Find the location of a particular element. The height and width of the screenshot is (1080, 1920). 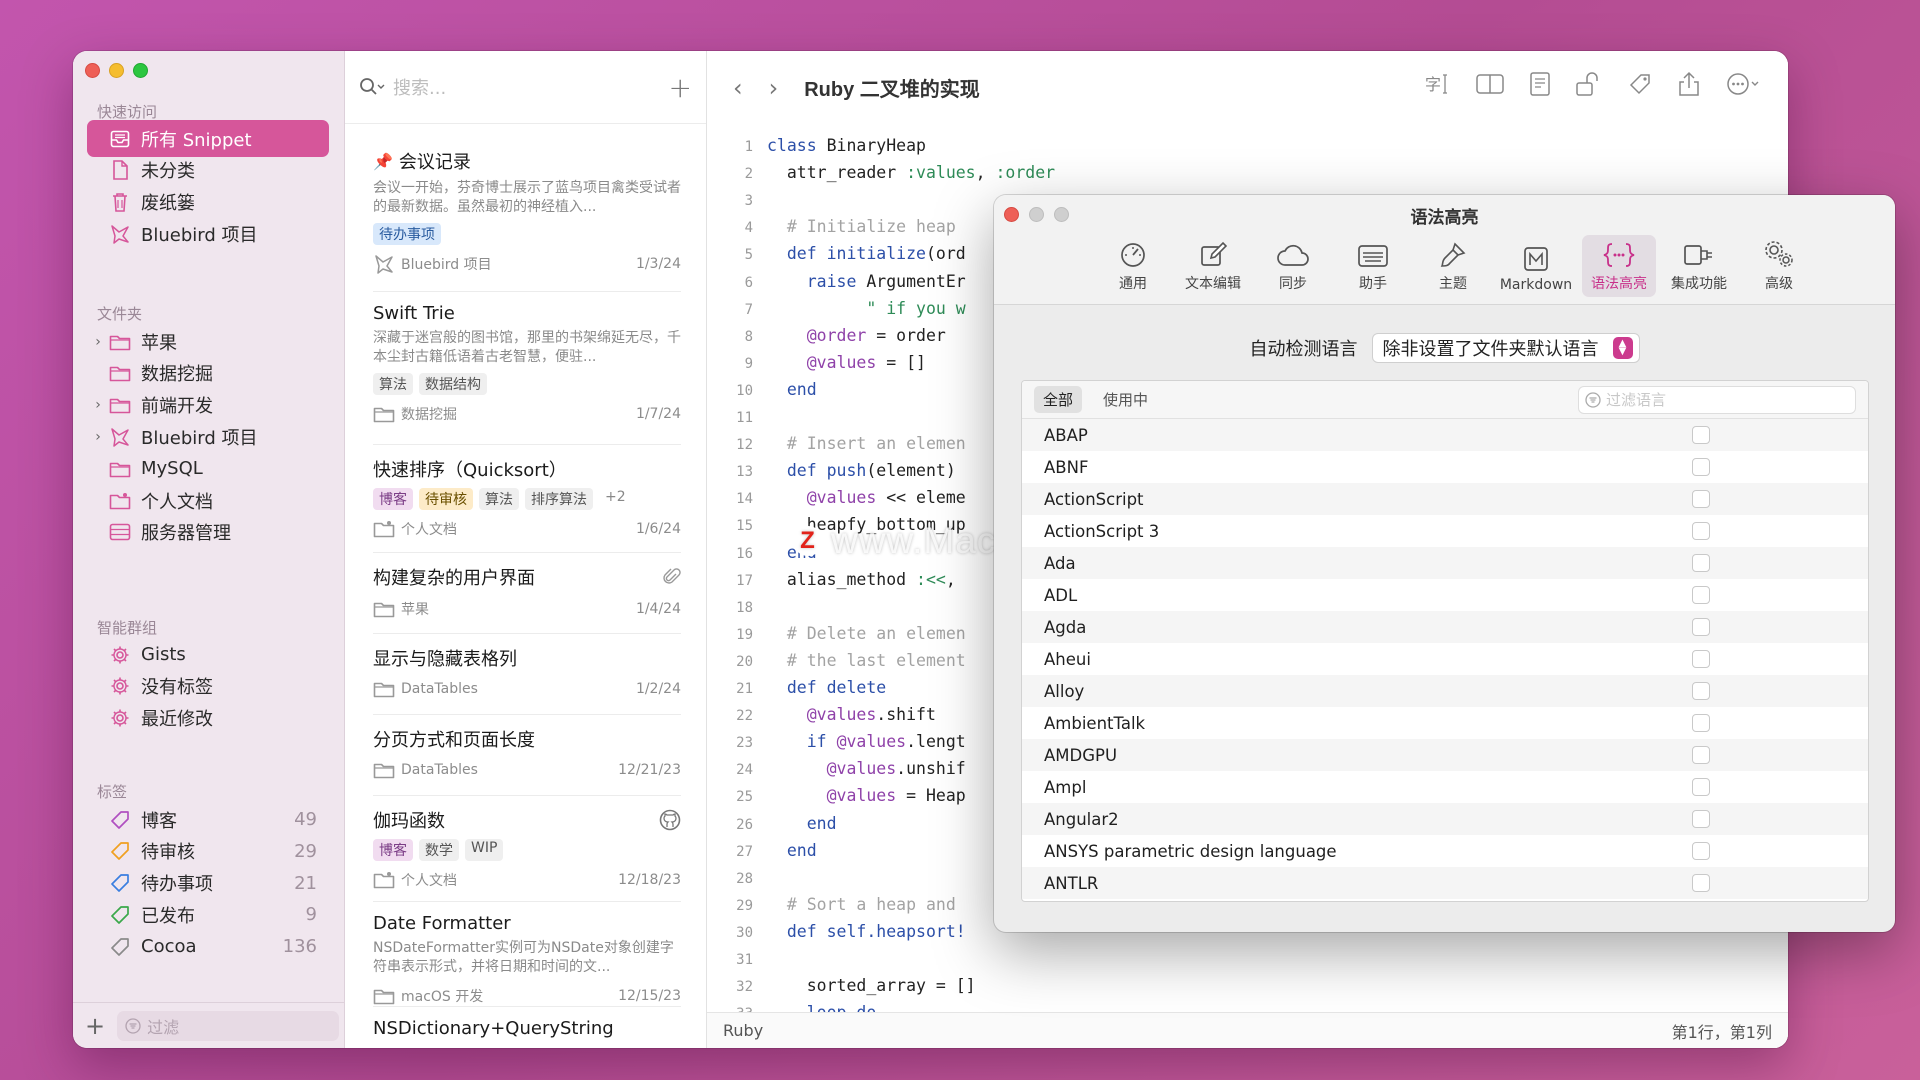

language-row: ABAP is located at coordinates (1445, 435).